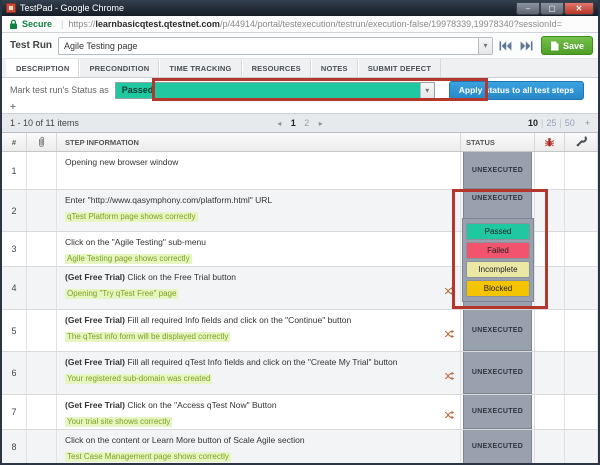  What do you see at coordinates (498, 269) in the screenshot?
I see `status-option-incomplete: Incomplete` at bounding box center [498, 269].